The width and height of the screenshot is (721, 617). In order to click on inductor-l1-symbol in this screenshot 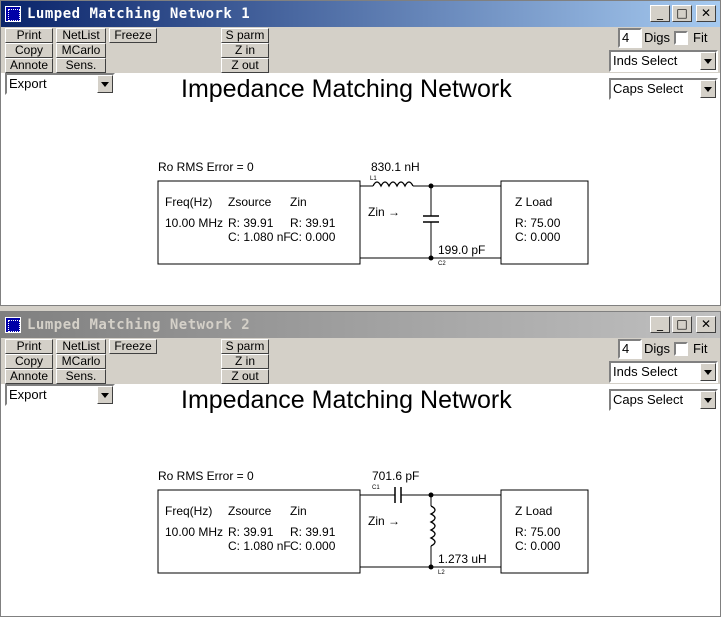, I will do `click(393, 184)`.